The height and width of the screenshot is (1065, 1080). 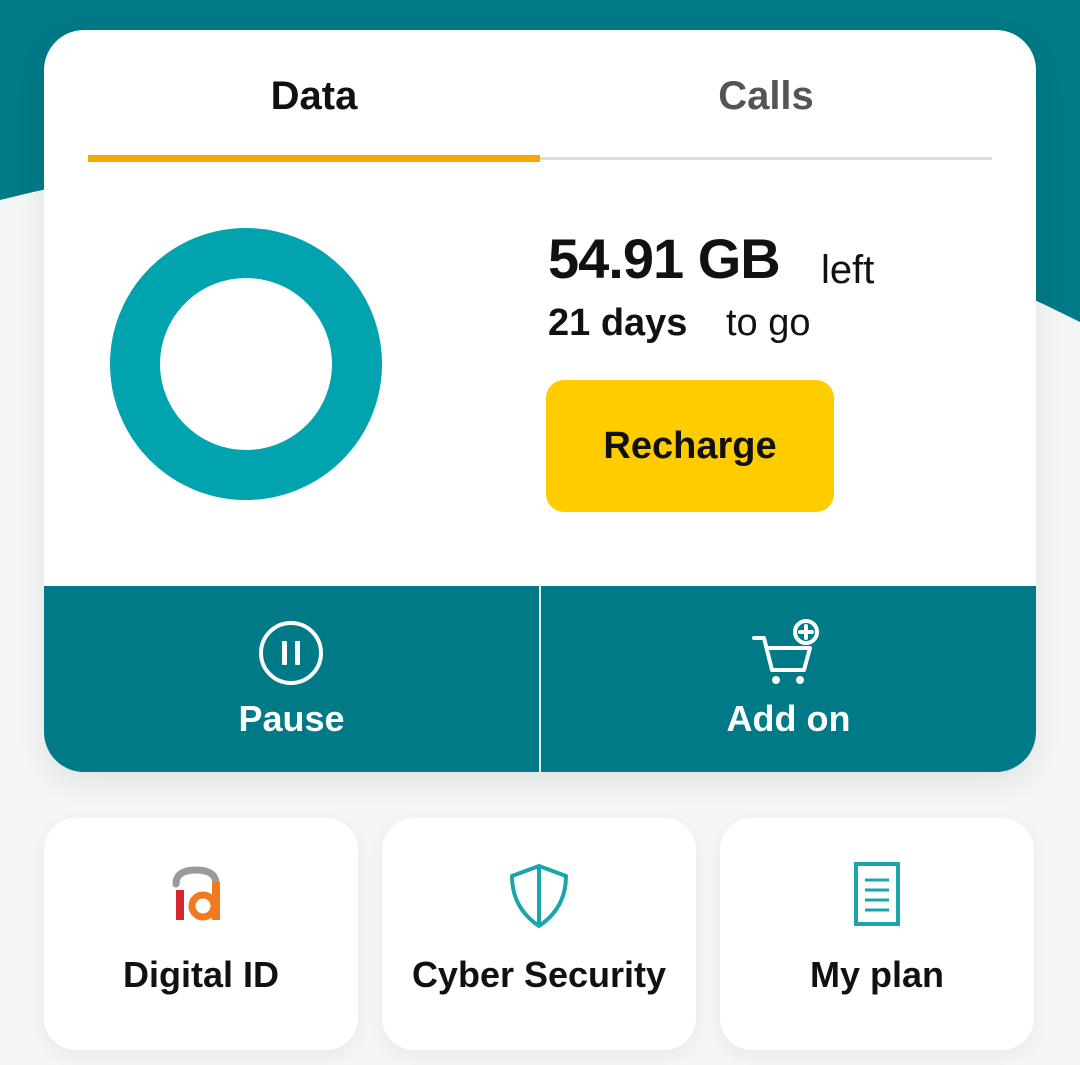 What do you see at coordinates (690, 446) in the screenshot?
I see `recharge-button: Recharge` at bounding box center [690, 446].